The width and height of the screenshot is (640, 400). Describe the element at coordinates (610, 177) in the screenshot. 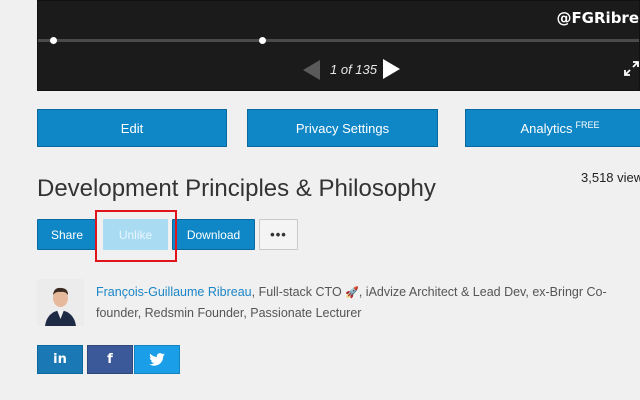

I see `view-count: 3,518 view` at that location.